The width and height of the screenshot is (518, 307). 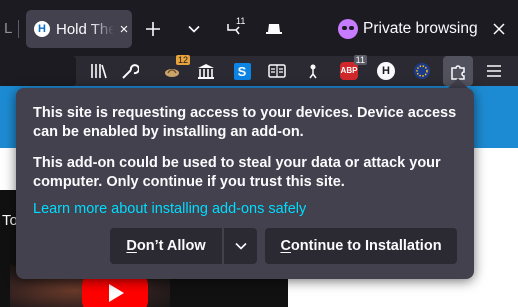 I want to click on private-browsing-label: Private browsing, so click(x=420, y=28).